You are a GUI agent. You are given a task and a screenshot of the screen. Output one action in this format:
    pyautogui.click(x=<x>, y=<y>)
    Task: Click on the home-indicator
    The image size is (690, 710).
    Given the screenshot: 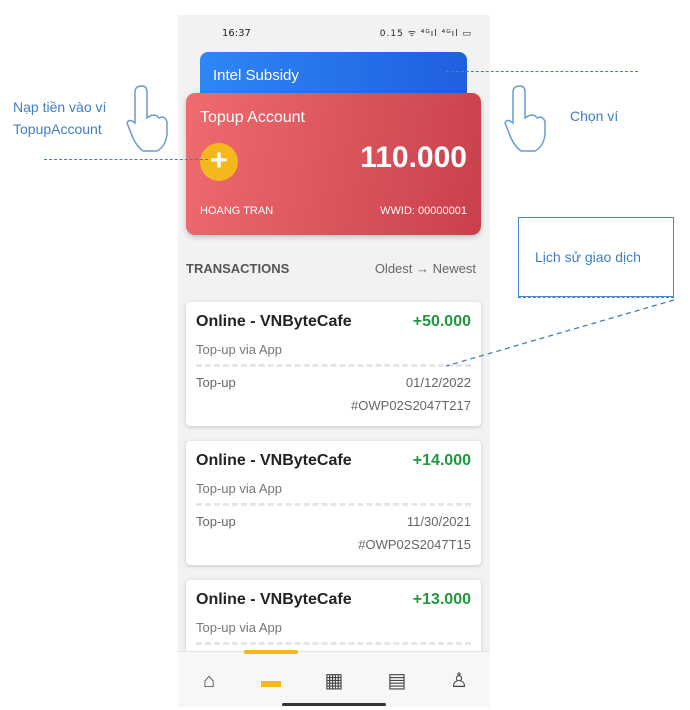 What is the action you would take?
    pyautogui.click(x=334, y=704)
    